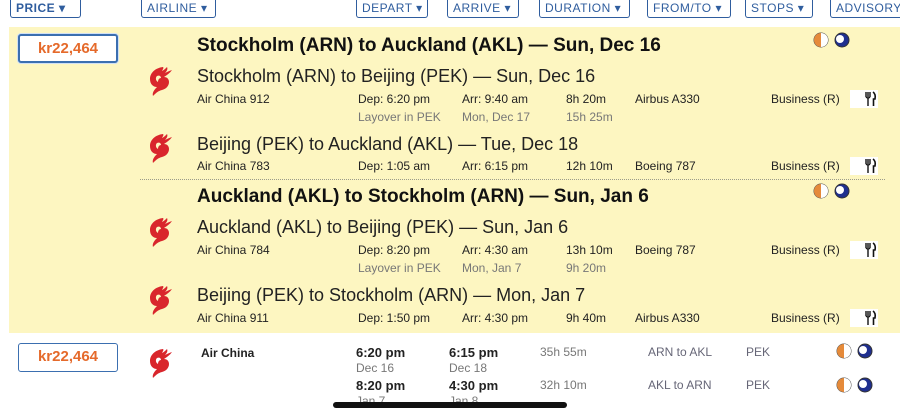 The image size is (900, 415). What do you see at coordinates (468, 368) in the screenshot?
I see `outbound-arrival-date: Dec 18` at bounding box center [468, 368].